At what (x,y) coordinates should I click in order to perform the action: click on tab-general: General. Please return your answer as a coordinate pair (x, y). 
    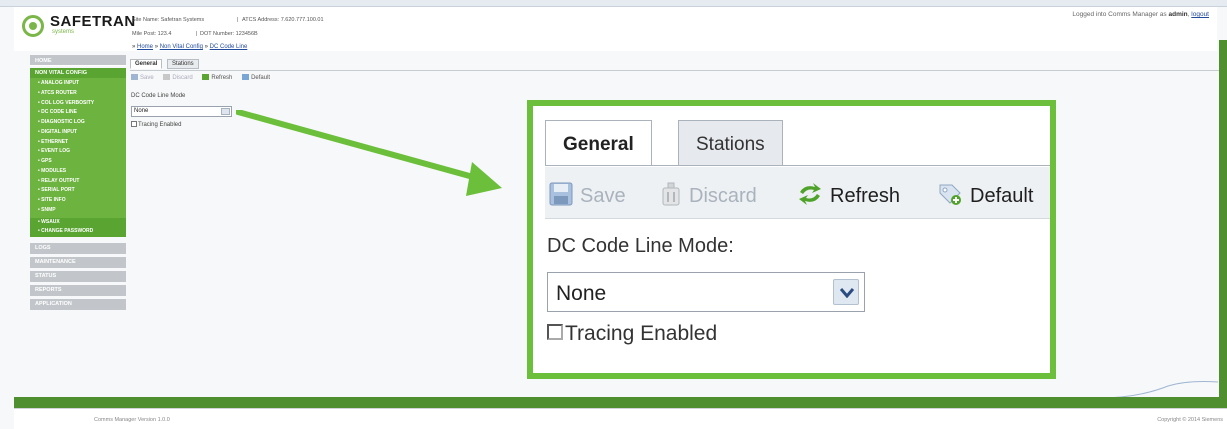
    Looking at the image, I should click on (598, 143).